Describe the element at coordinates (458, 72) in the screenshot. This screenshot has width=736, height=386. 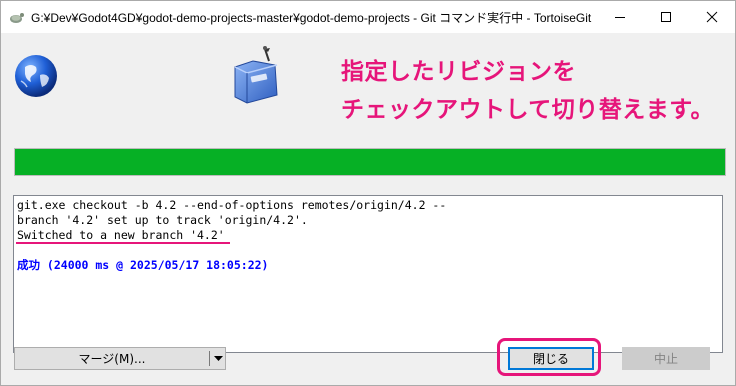
I see `annotation-line-1: 指定したリビジョンを` at that location.